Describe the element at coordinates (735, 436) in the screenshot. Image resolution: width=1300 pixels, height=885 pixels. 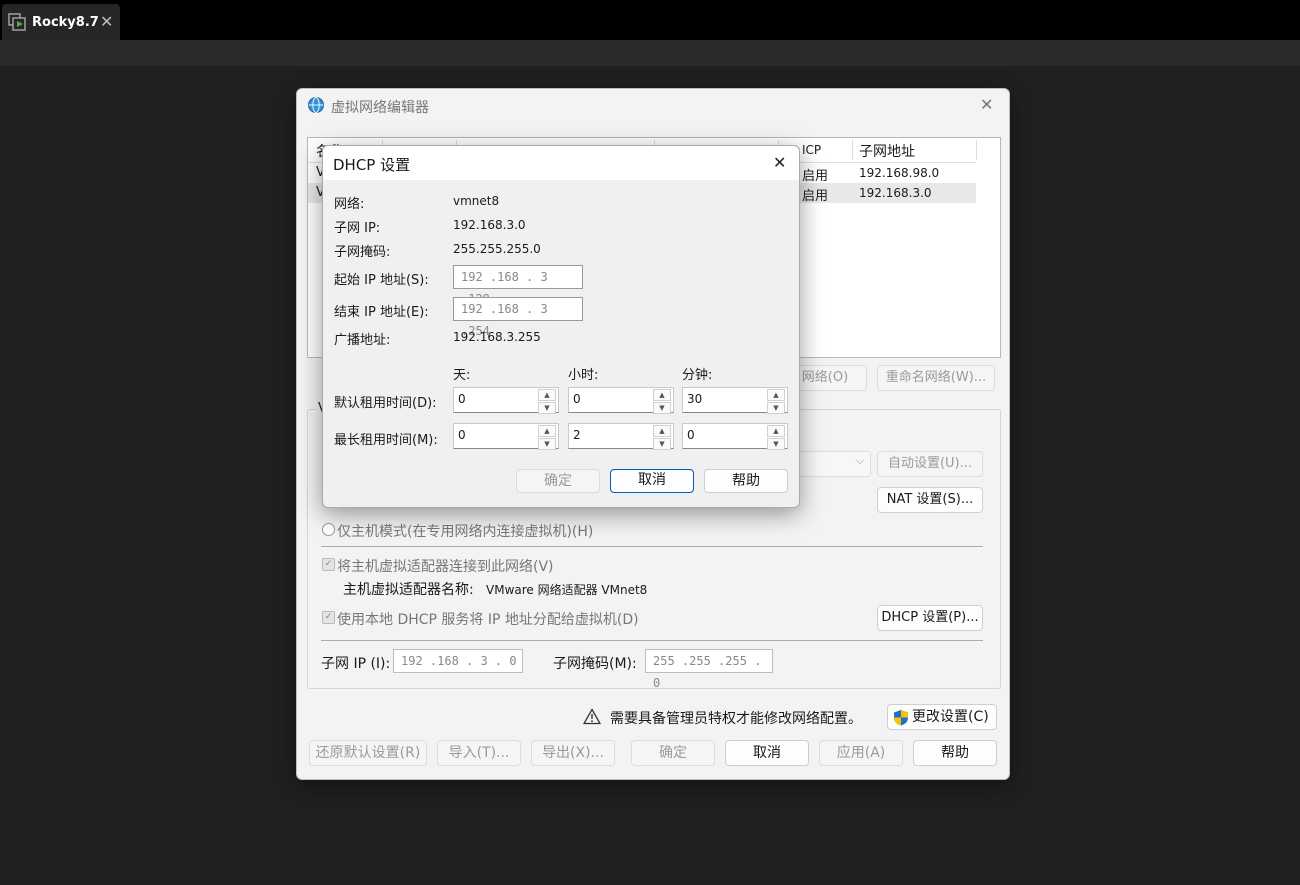
I see `max-lease-minutes-spinner: 0 ▲ ▼` at that location.